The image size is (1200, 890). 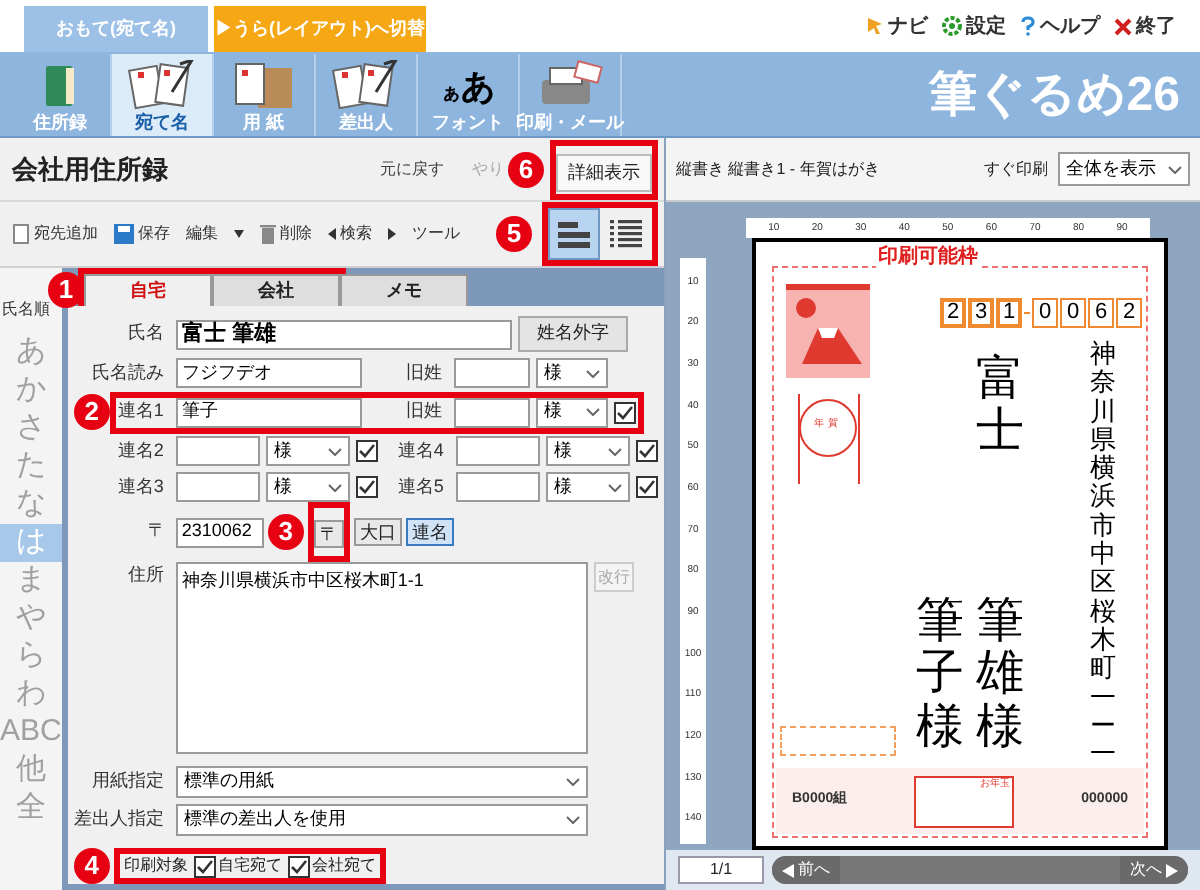 What do you see at coordinates (986, 26) in the screenshot?
I see `menu-link: 設定` at bounding box center [986, 26].